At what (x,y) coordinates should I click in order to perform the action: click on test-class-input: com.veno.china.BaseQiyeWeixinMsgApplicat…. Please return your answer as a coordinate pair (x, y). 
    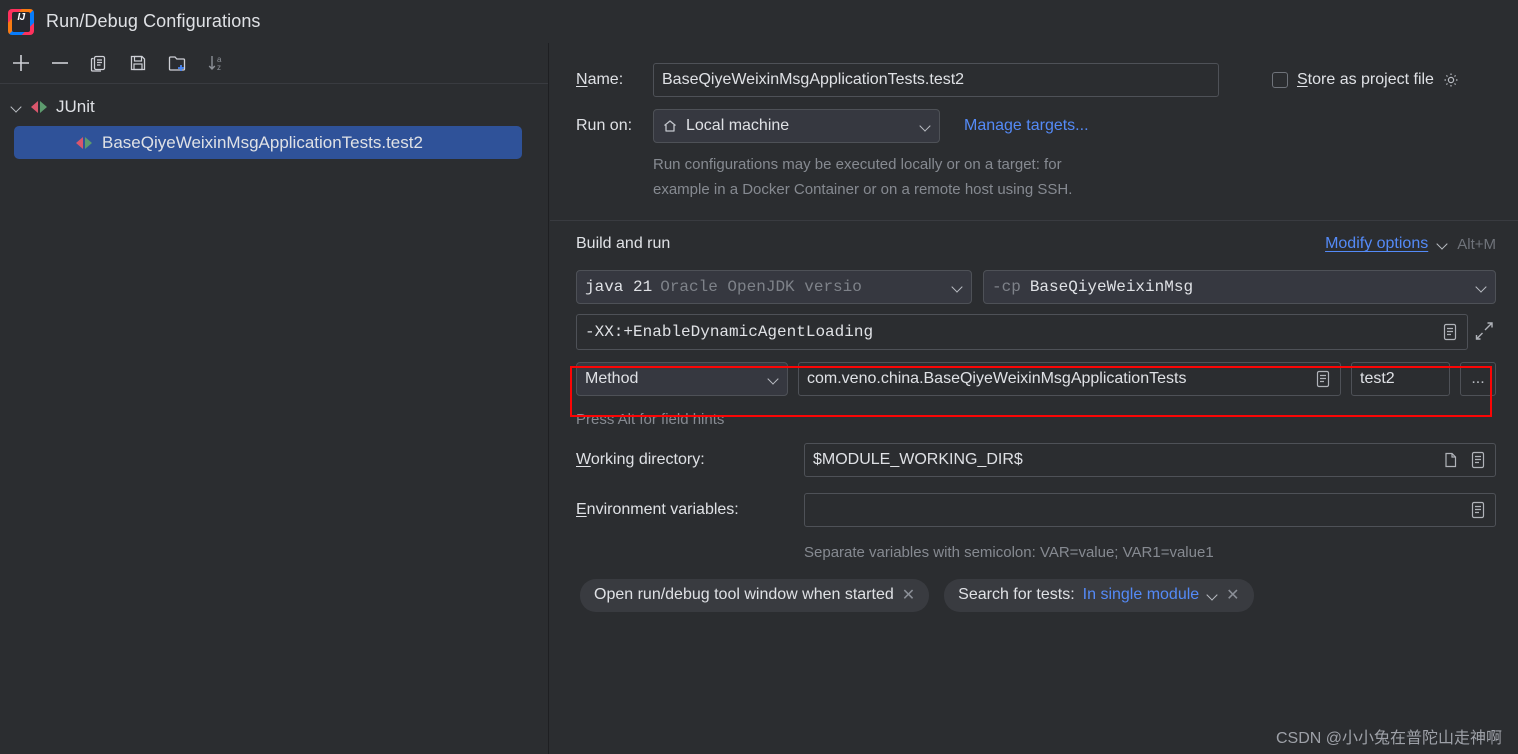
    Looking at the image, I should click on (1069, 379).